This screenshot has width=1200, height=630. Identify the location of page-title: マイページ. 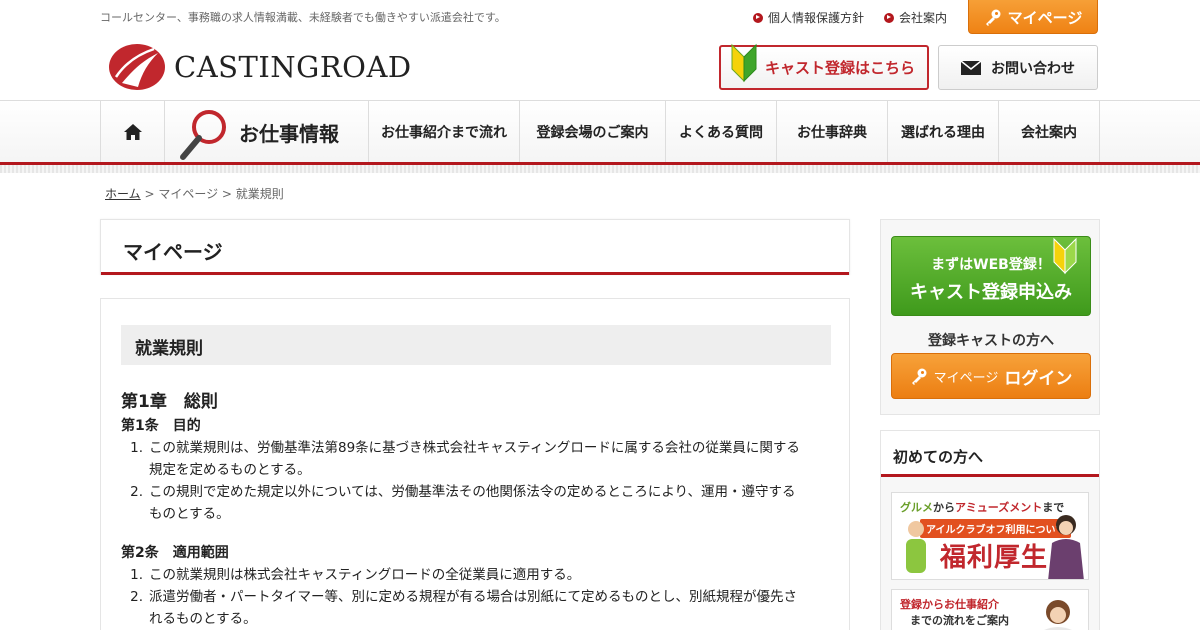
(173, 252).